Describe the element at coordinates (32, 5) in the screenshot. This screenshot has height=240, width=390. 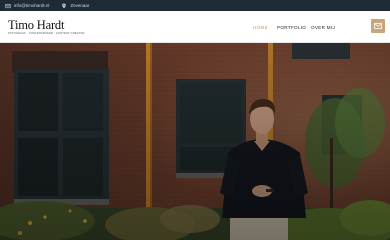
I see `topbar-email-text: info@timohardt.nl` at that location.